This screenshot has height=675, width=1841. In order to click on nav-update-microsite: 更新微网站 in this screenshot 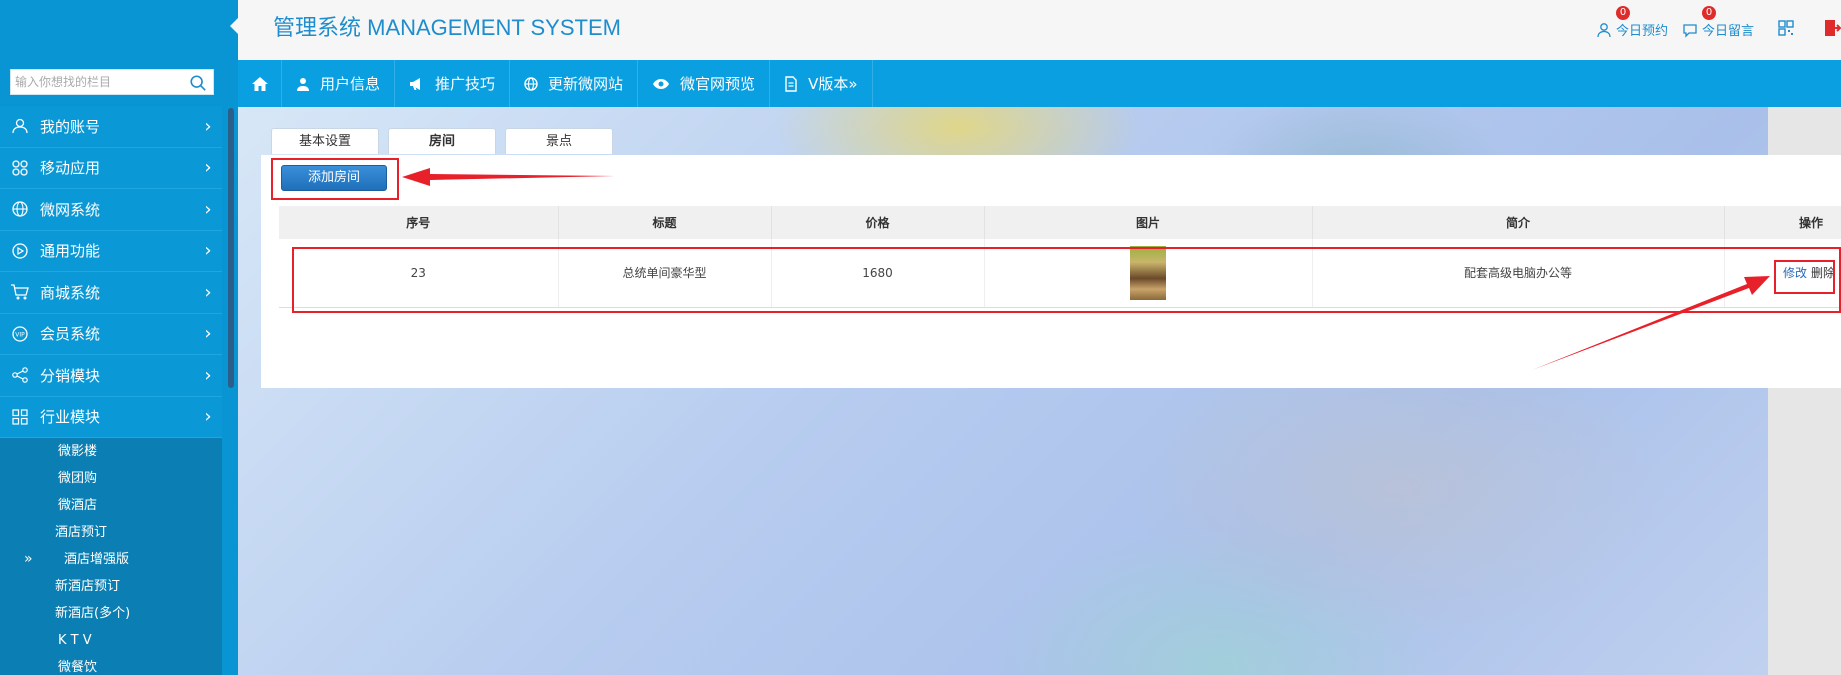, I will do `click(574, 83)`.